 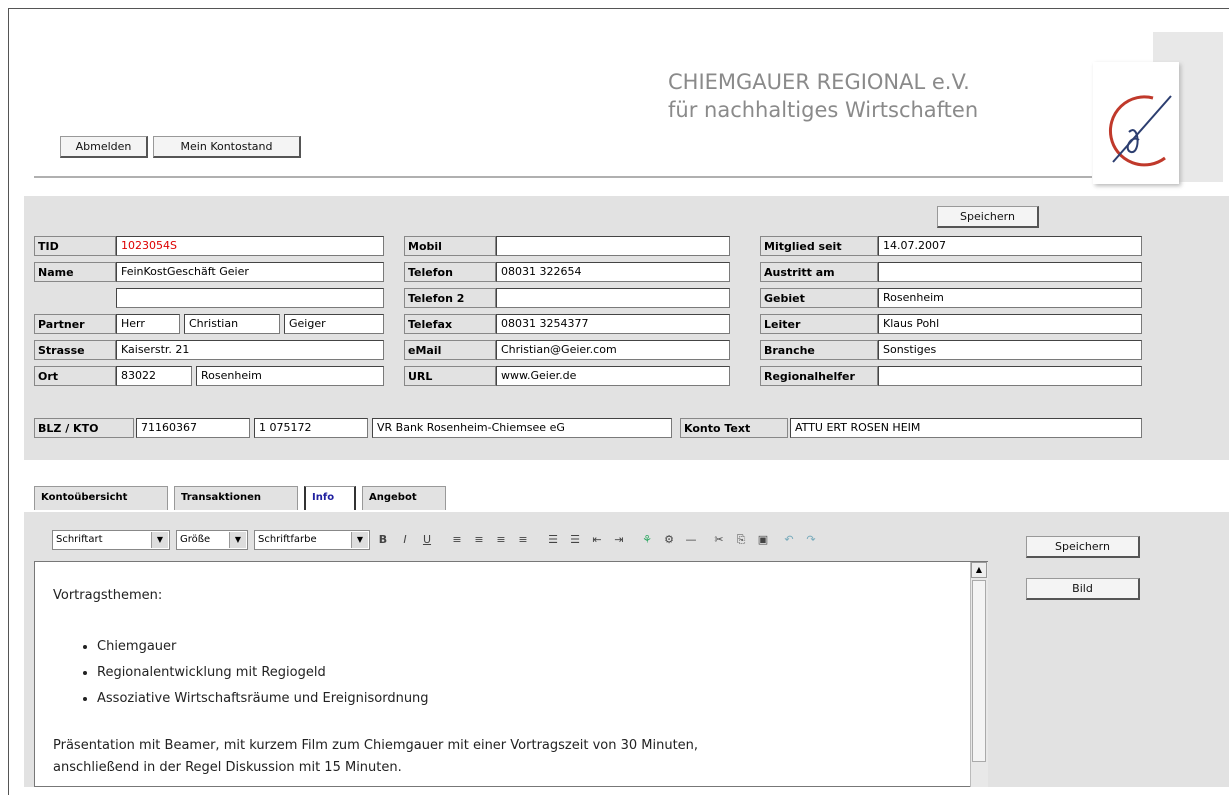 What do you see at coordinates (111, 540) in the screenshot?
I see `font-family-select: Schriftart ▼` at bounding box center [111, 540].